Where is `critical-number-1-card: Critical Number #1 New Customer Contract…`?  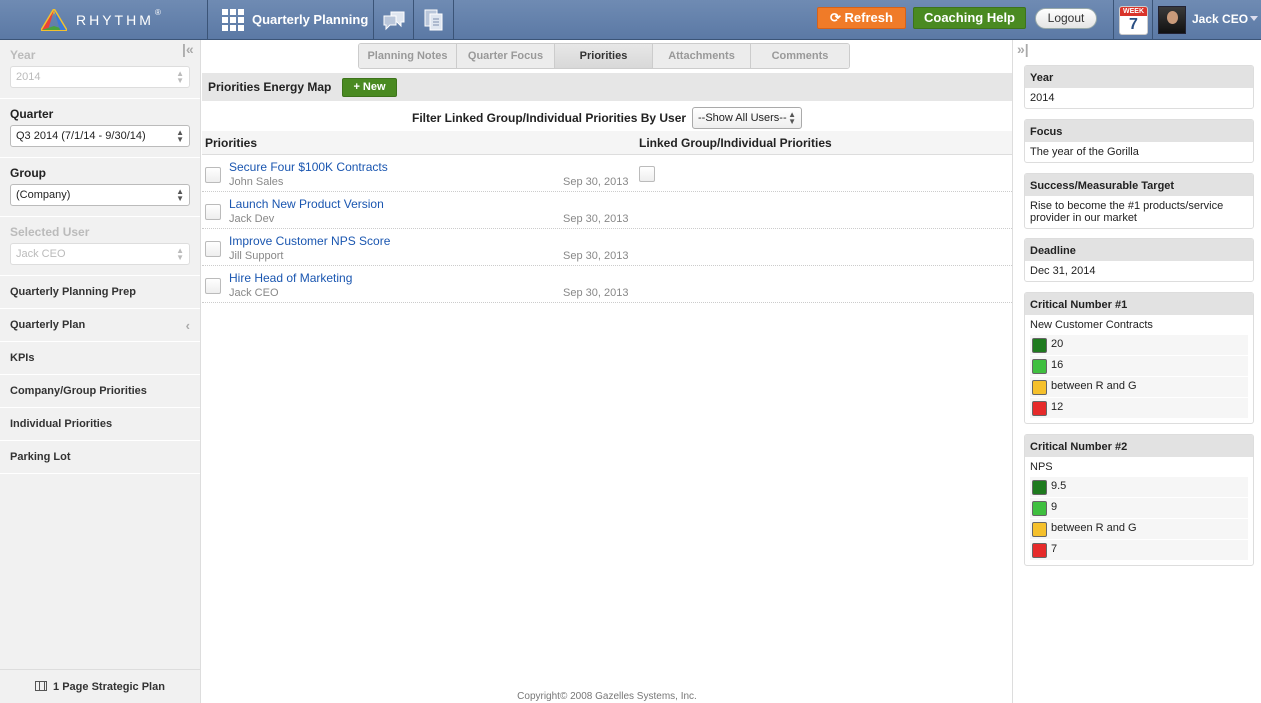
critical-number-1-card: Critical Number #1 New Customer Contract… is located at coordinates (1139, 358).